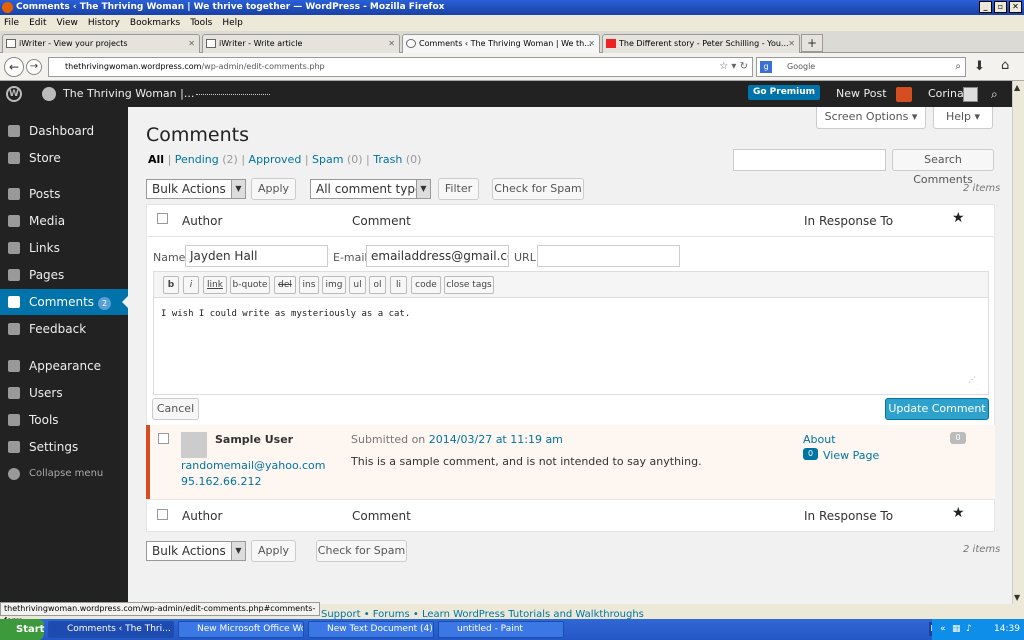  Describe the element at coordinates (202, 221) in the screenshot. I see `column-author: Author` at that location.